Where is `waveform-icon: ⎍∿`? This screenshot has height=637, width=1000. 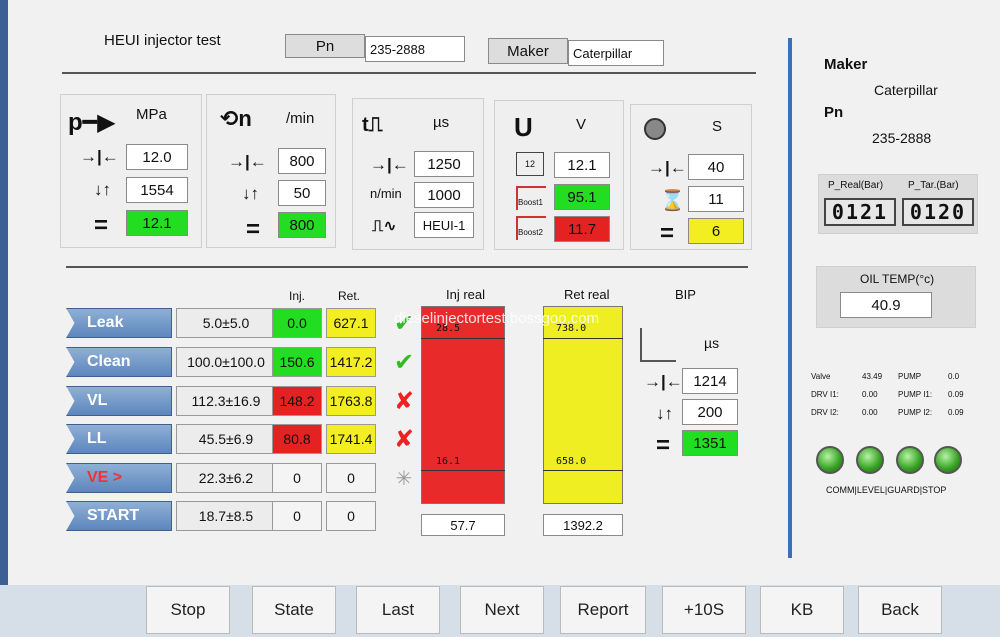
waveform-icon: ⎍∿ is located at coordinates (384, 226).